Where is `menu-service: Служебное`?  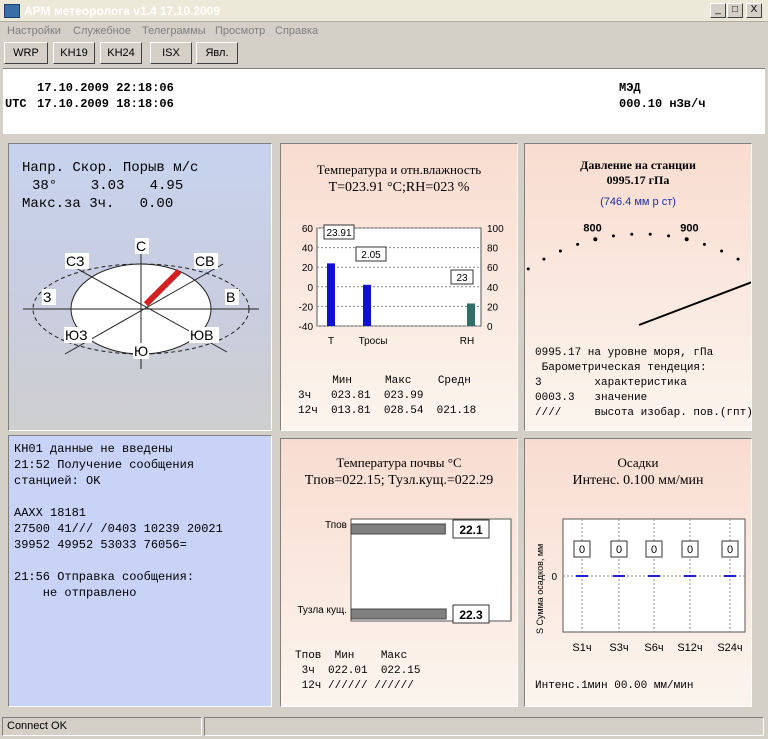 menu-service: Служебное is located at coordinates (102, 31).